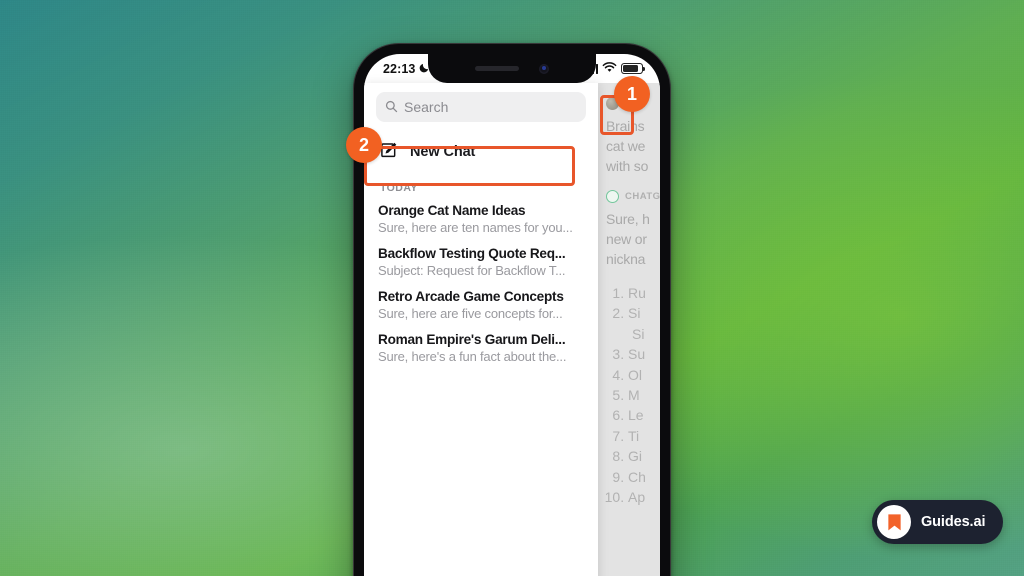 This screenshot has height=576, width=1024. I want to click on list-item-text: Ch, so click(637, 476).